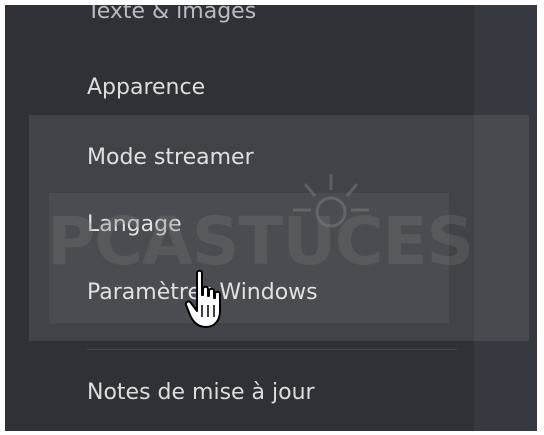 The height and width of the screenshot is (435, 544). What do you see at coordinates (171, 16) in the screenshot?
I see `sidebar-item-texte-images: Texte & images` at bounding box center [171, 16].